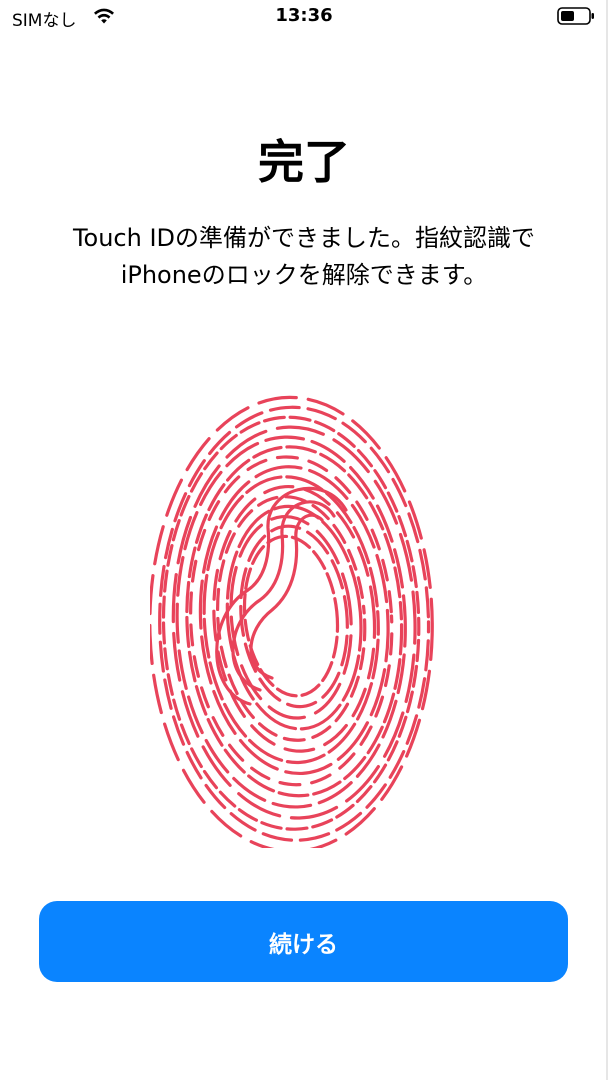 This screenshot has height=1080, width=608. I want to click on fingerprint-ridge, so click(291, 616).